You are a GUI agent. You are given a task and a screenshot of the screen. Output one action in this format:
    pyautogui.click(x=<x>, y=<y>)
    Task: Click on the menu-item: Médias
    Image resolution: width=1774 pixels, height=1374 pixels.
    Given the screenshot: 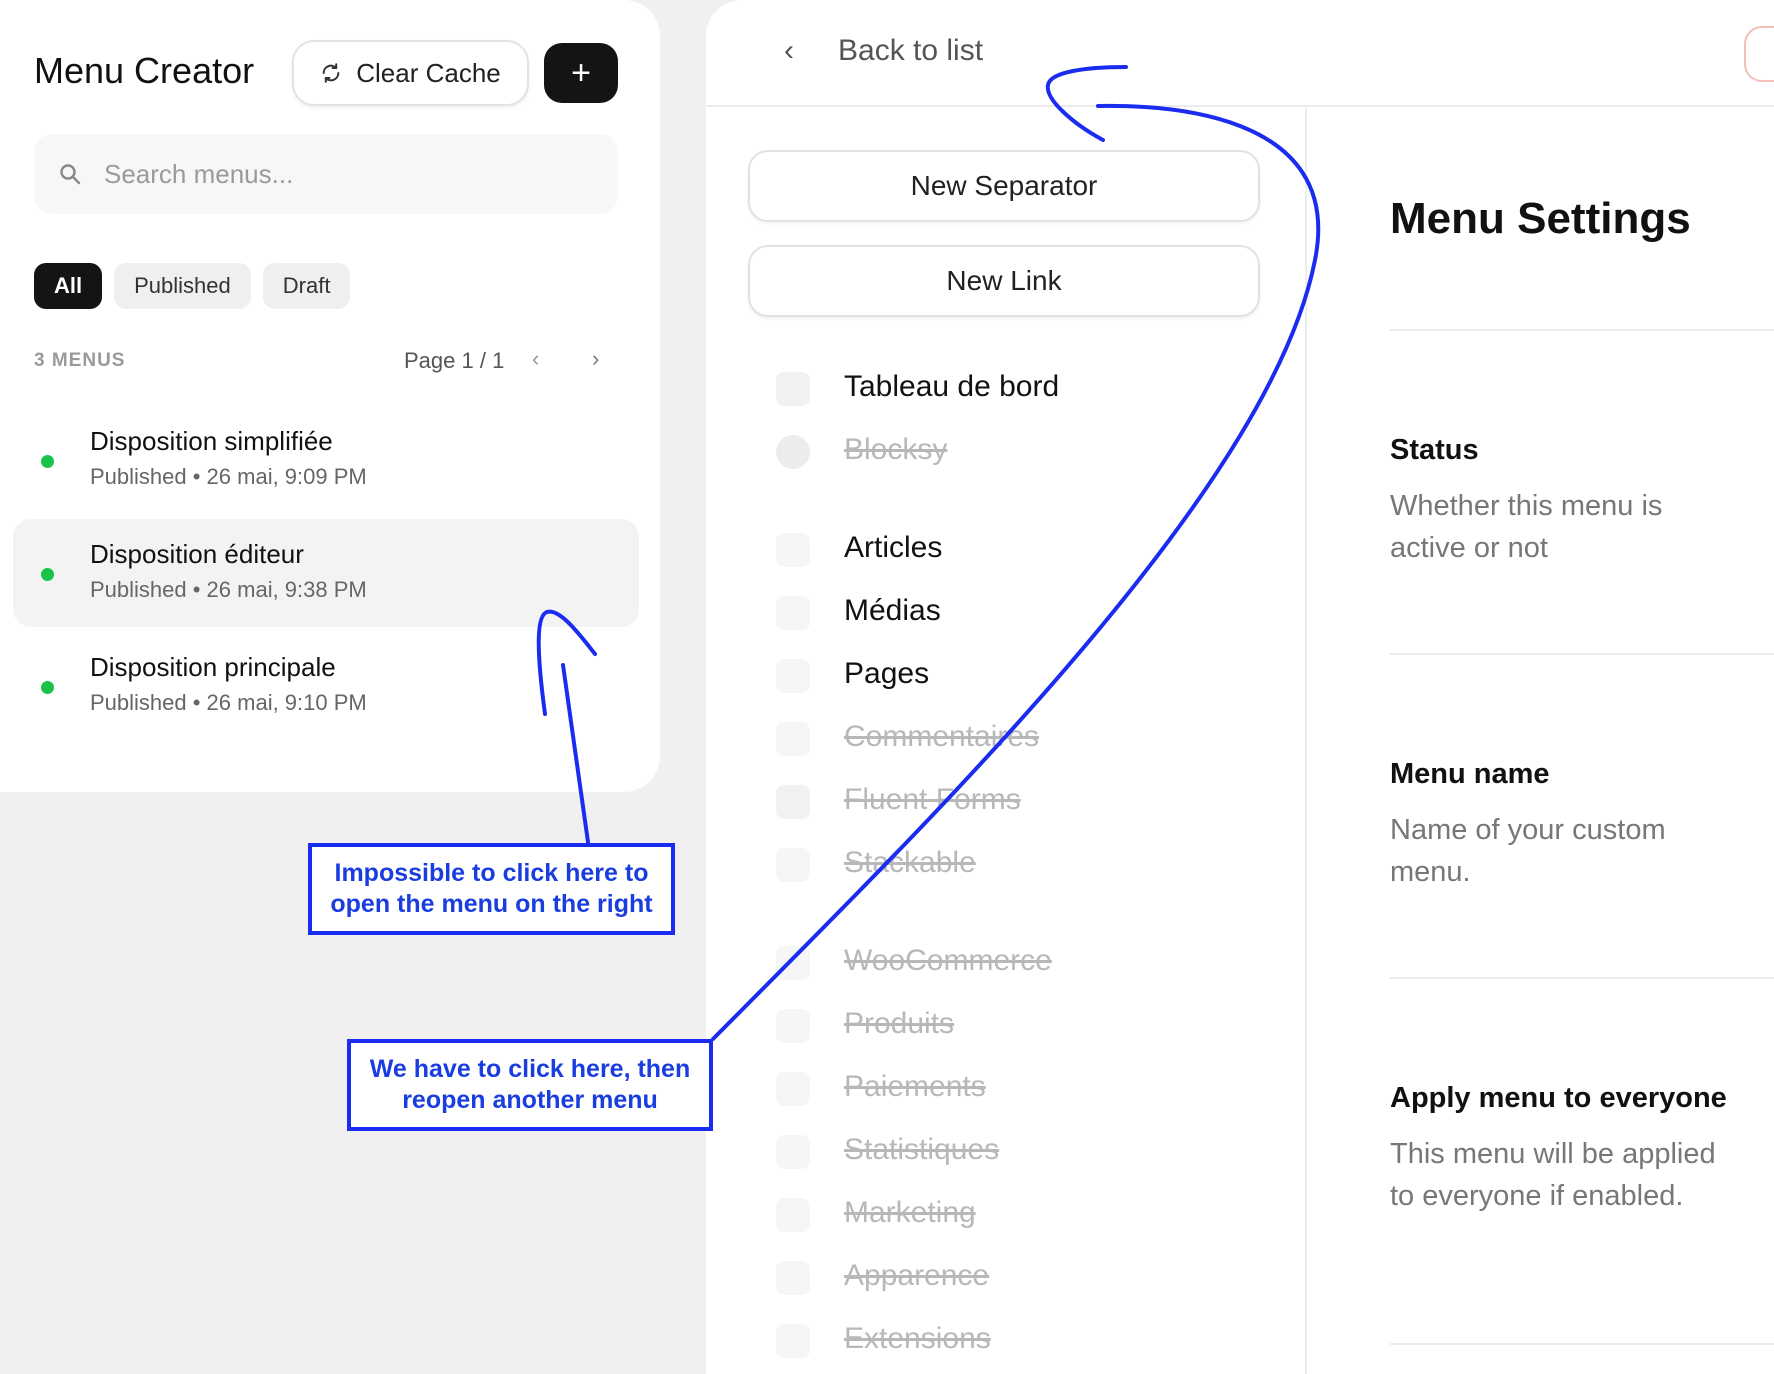 What is the action you would take?
    pyautogui.click(x=1016, y=612)
    